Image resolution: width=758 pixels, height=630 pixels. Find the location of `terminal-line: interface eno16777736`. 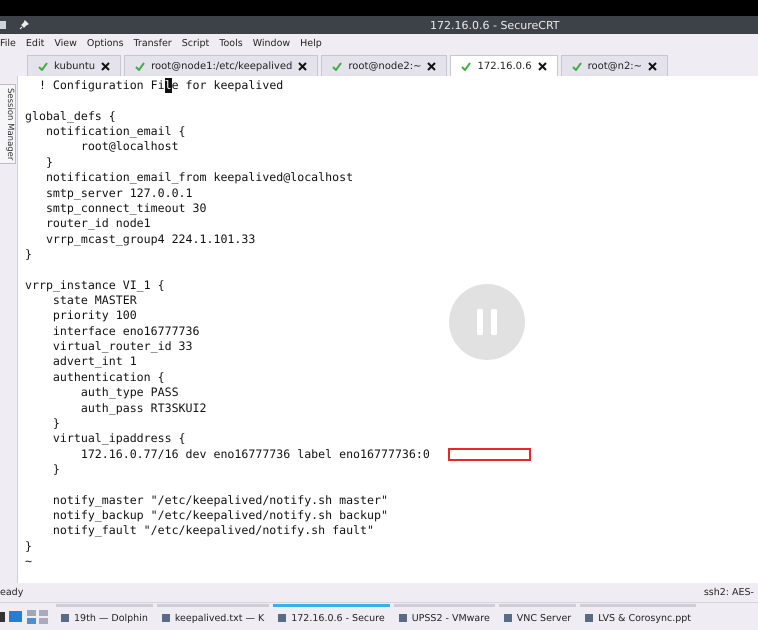

terminal-line: interface eno16777736 is located at coordinates (126, 332).